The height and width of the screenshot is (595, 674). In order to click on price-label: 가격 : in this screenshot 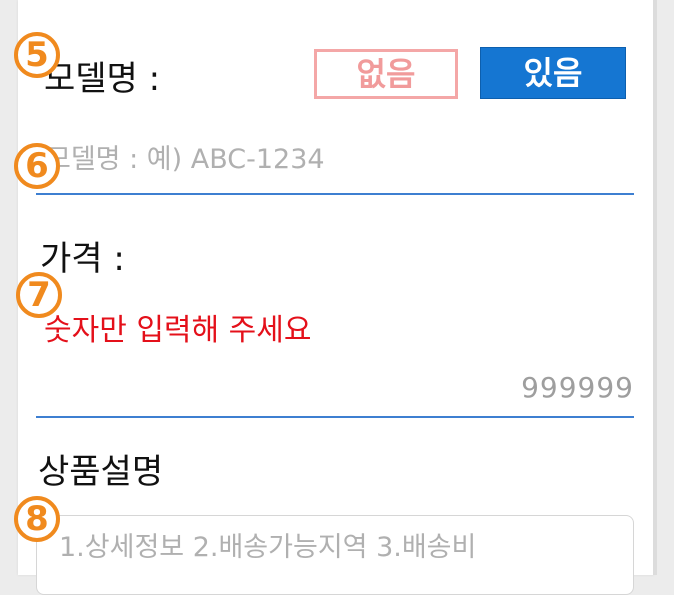, I will do `click(82, 259)`.